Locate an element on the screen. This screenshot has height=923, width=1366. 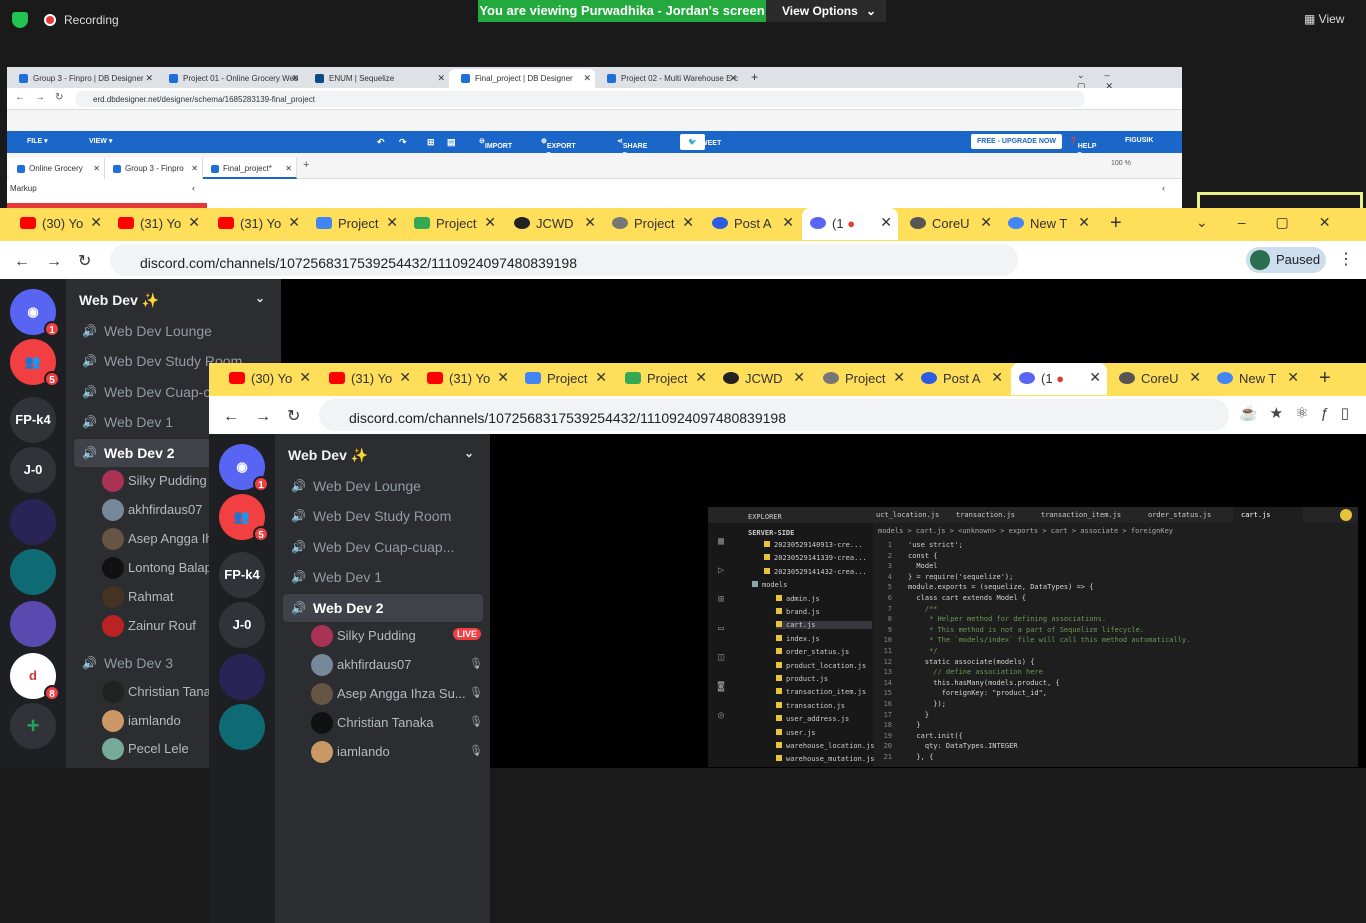
voice-channel: 🔊 Web Dev Lounge is located at coordinates (383, 486).